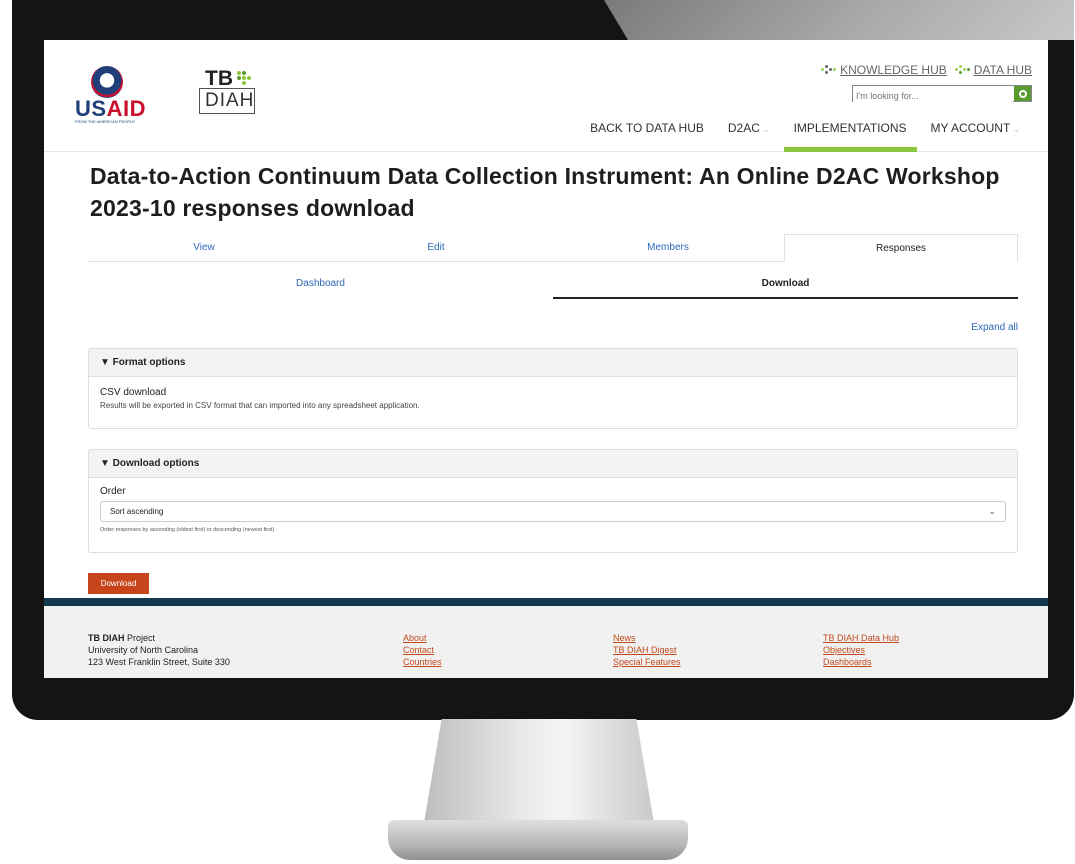 The height and width of the screenshot is (864, 1075). I want to click on hub-links: KNOWLEDGE HUB DATA HUB, so click(926, 70).